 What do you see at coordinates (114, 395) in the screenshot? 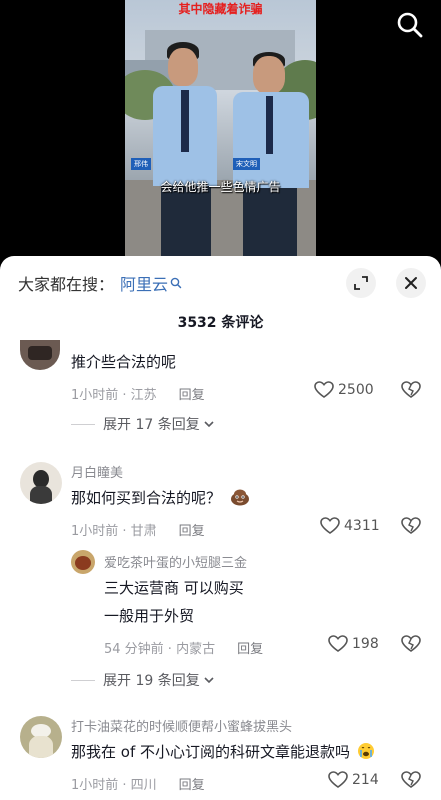
I see `comment-time-location: 1小时前 · 江苏` at bounding box center [114, 395].